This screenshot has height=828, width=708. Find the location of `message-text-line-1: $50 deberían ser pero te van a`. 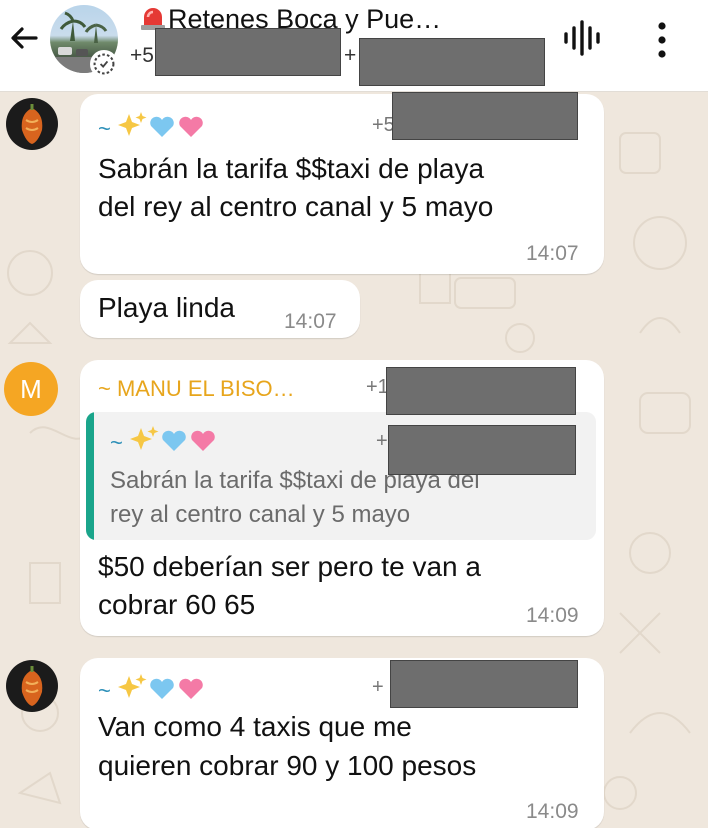

message-text-line-1: $50 deberían ser pero te van a is located at coordinates (289, 566).